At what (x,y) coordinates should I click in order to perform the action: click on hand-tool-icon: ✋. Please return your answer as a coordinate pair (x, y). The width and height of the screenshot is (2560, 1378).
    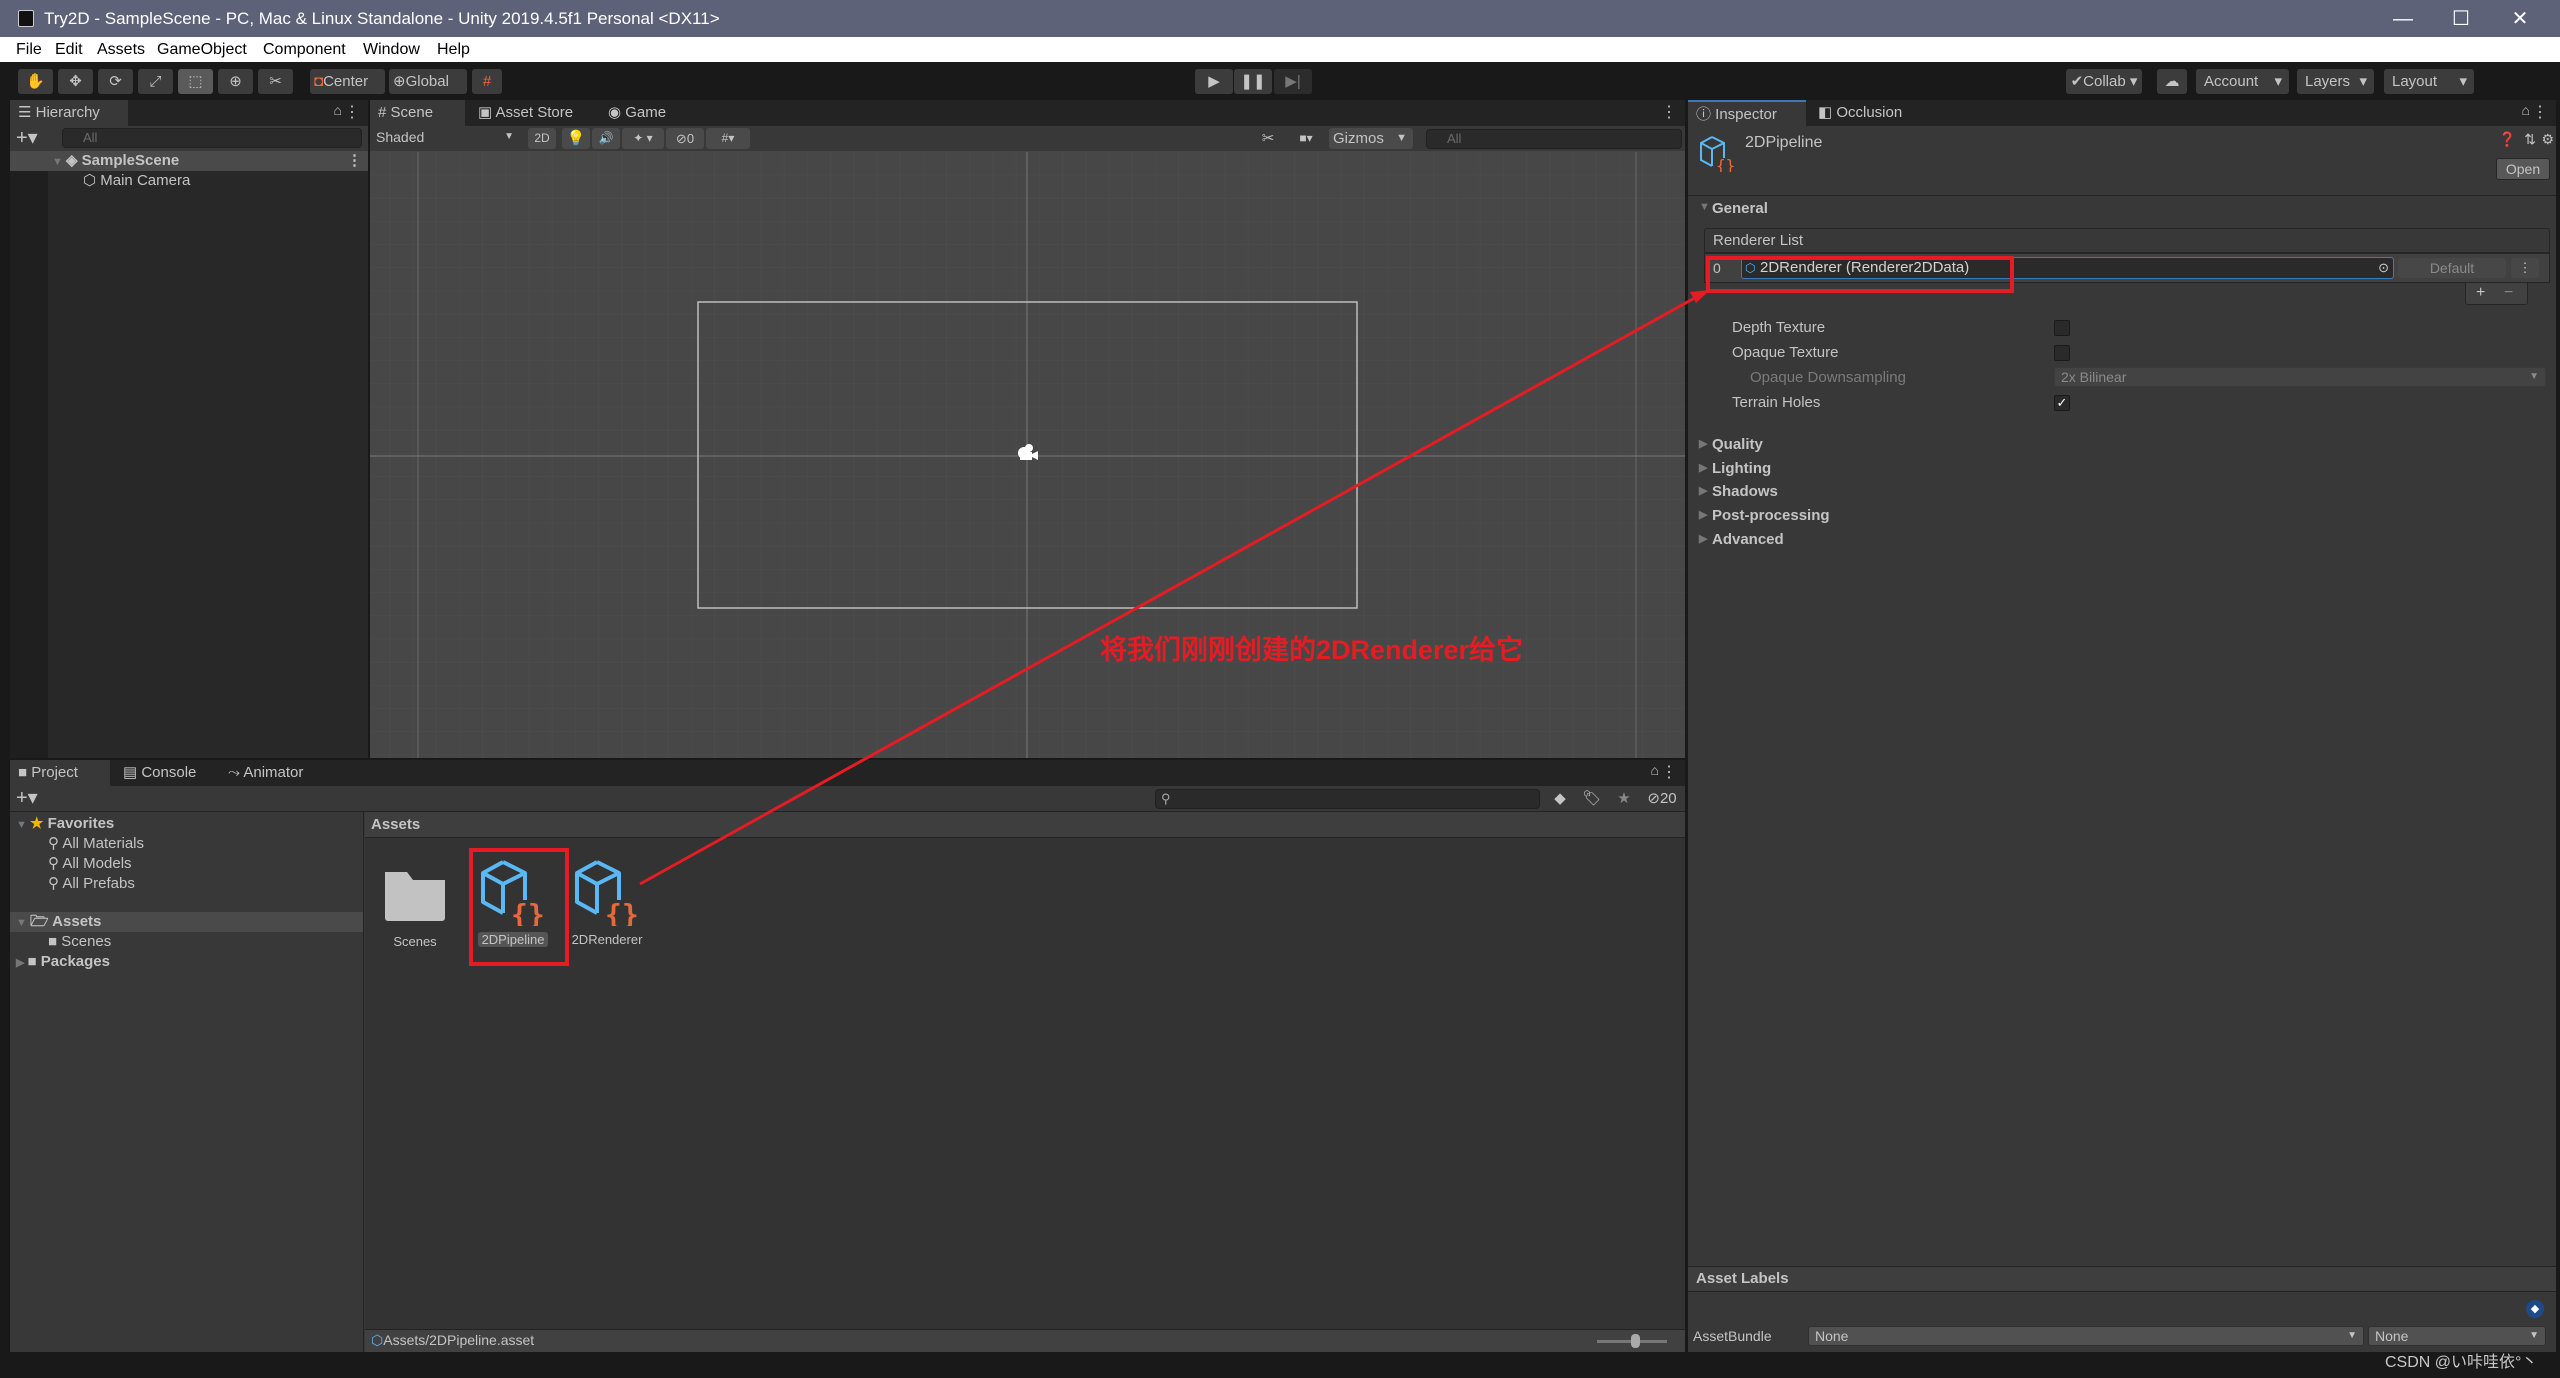
    Looking at the image, I should click on (35, 81).